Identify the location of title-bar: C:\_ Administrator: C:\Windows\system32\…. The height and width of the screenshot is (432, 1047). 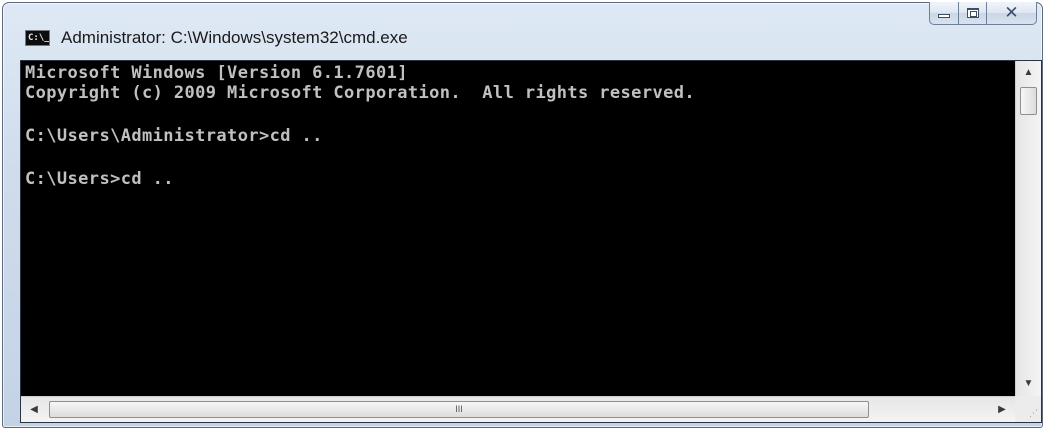
(522, 24).